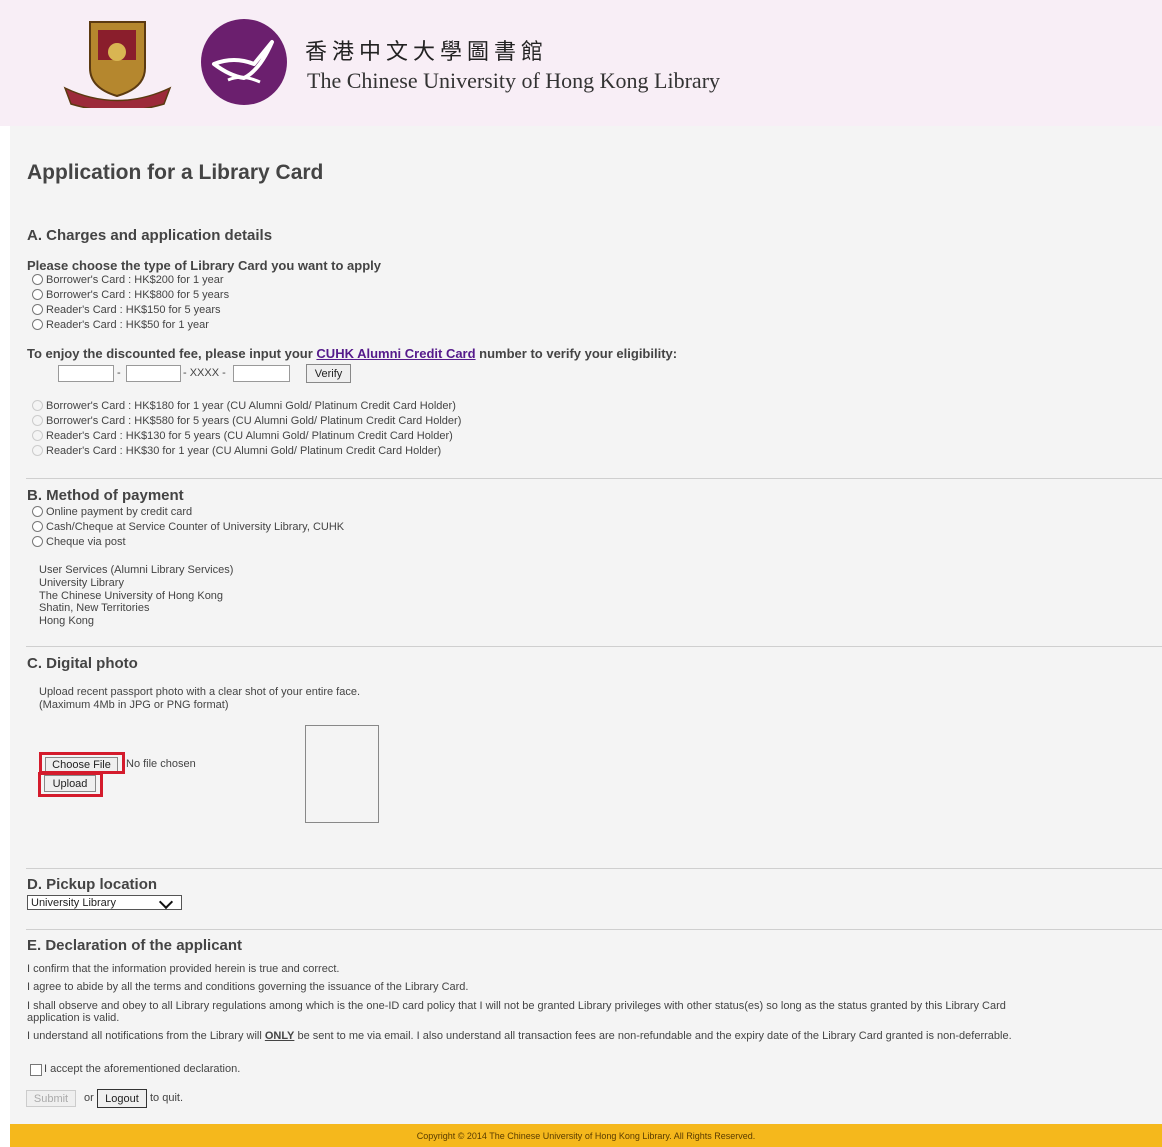  What do you see at coordinates (92, 884) in the screenshot?
I see `section-d-title: D. Pickup location` at bounding box center [92, 884].